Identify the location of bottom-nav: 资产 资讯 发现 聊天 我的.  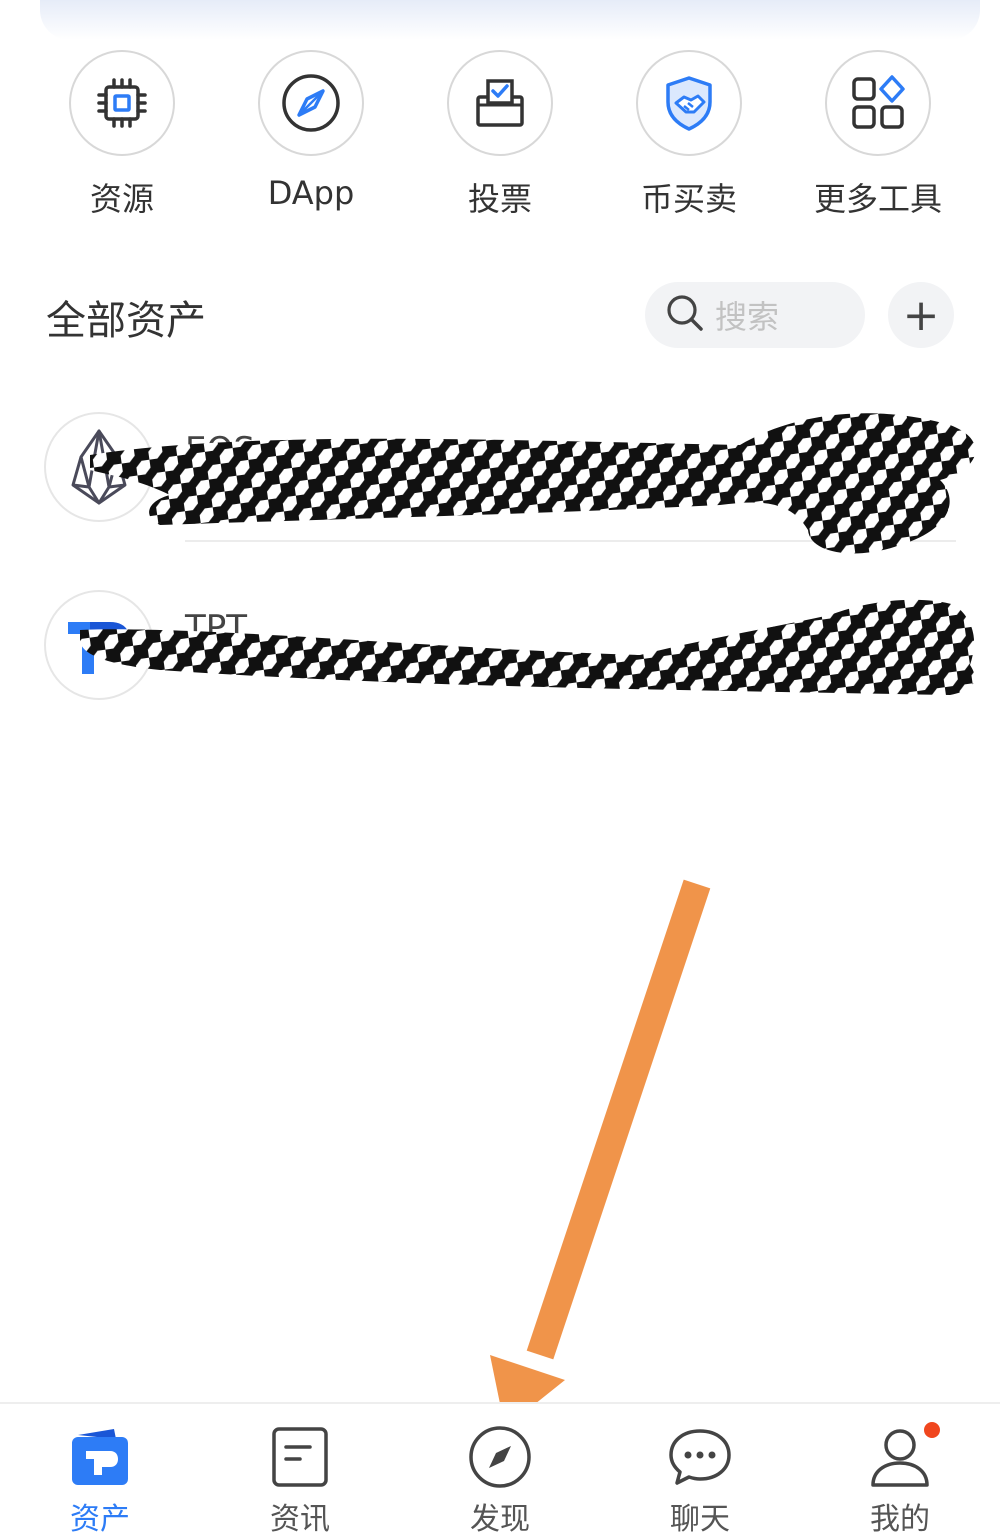
(500, 1470).